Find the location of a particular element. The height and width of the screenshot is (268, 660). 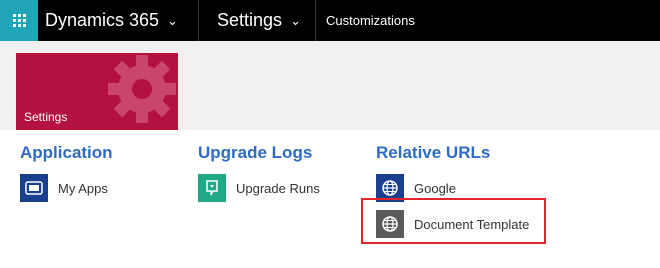

my-apps-icon is located at coordinates (34, 188).